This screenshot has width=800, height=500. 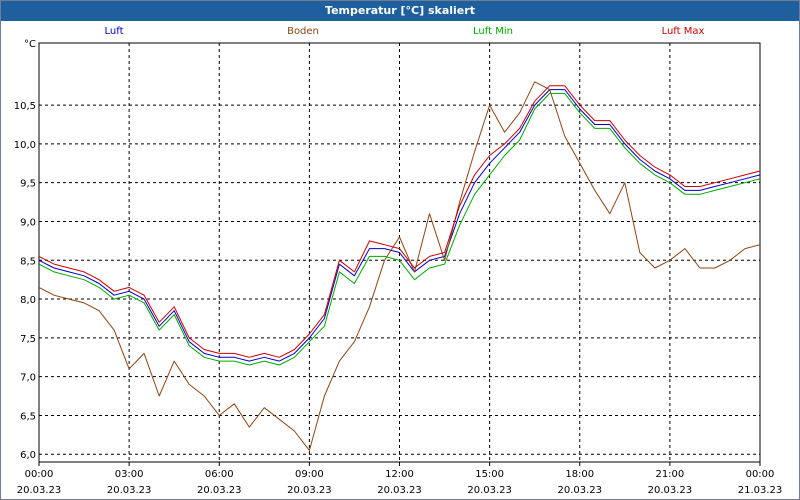 What do you see at coordinates (399, 474) in the screenshot?
I see `x-tick-label-time: 12:00` at bounding box center [399, 474].